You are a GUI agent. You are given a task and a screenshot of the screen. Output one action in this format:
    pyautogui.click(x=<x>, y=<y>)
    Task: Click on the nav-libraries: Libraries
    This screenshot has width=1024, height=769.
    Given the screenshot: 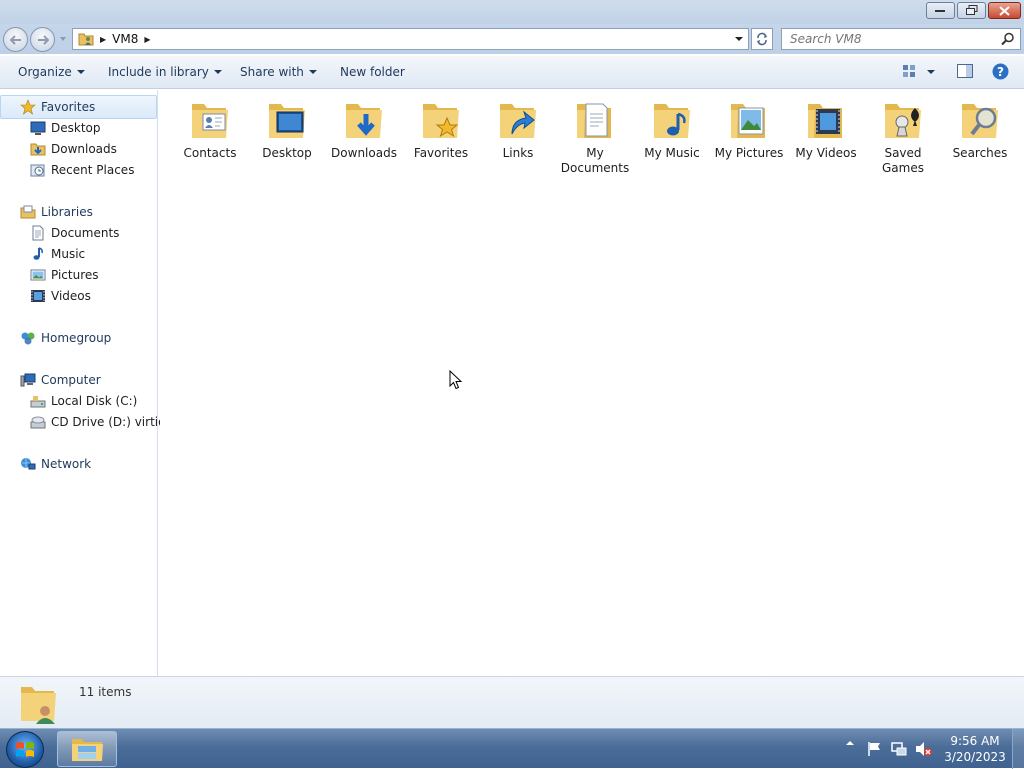 What is the action you would take?
    pyautogui.click(x=56, y=212)
    